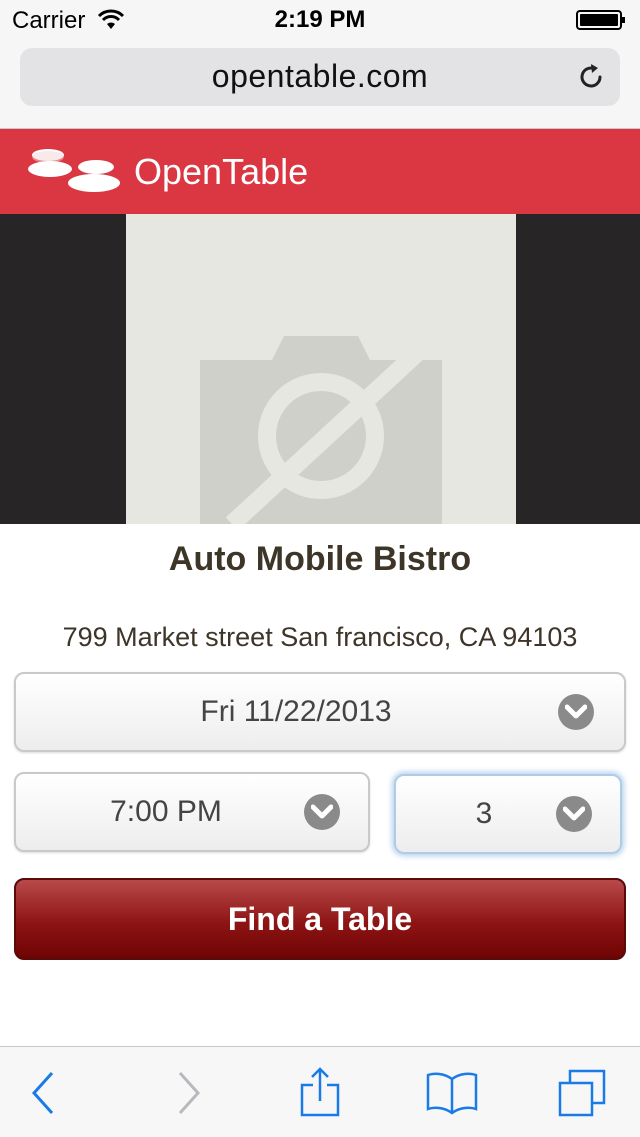 Image resolution: width=640 pixels, height=1137 pixels. Describe the element at coordinates (320, 559) in the screenshot. I see `restaurant-name: Auto Mobile Bistro` at that location.